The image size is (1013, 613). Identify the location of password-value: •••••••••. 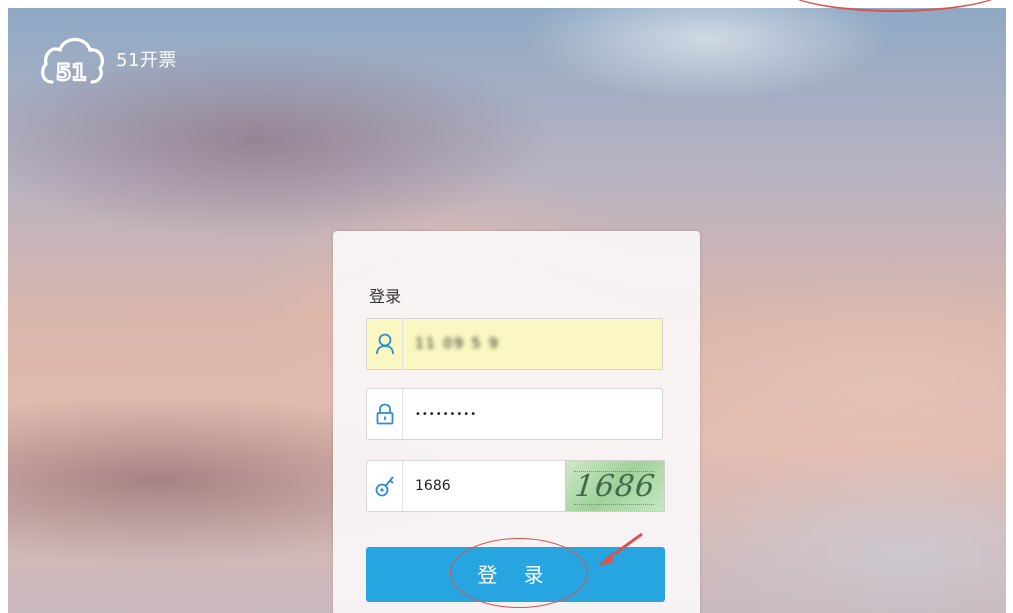
(532, 414).